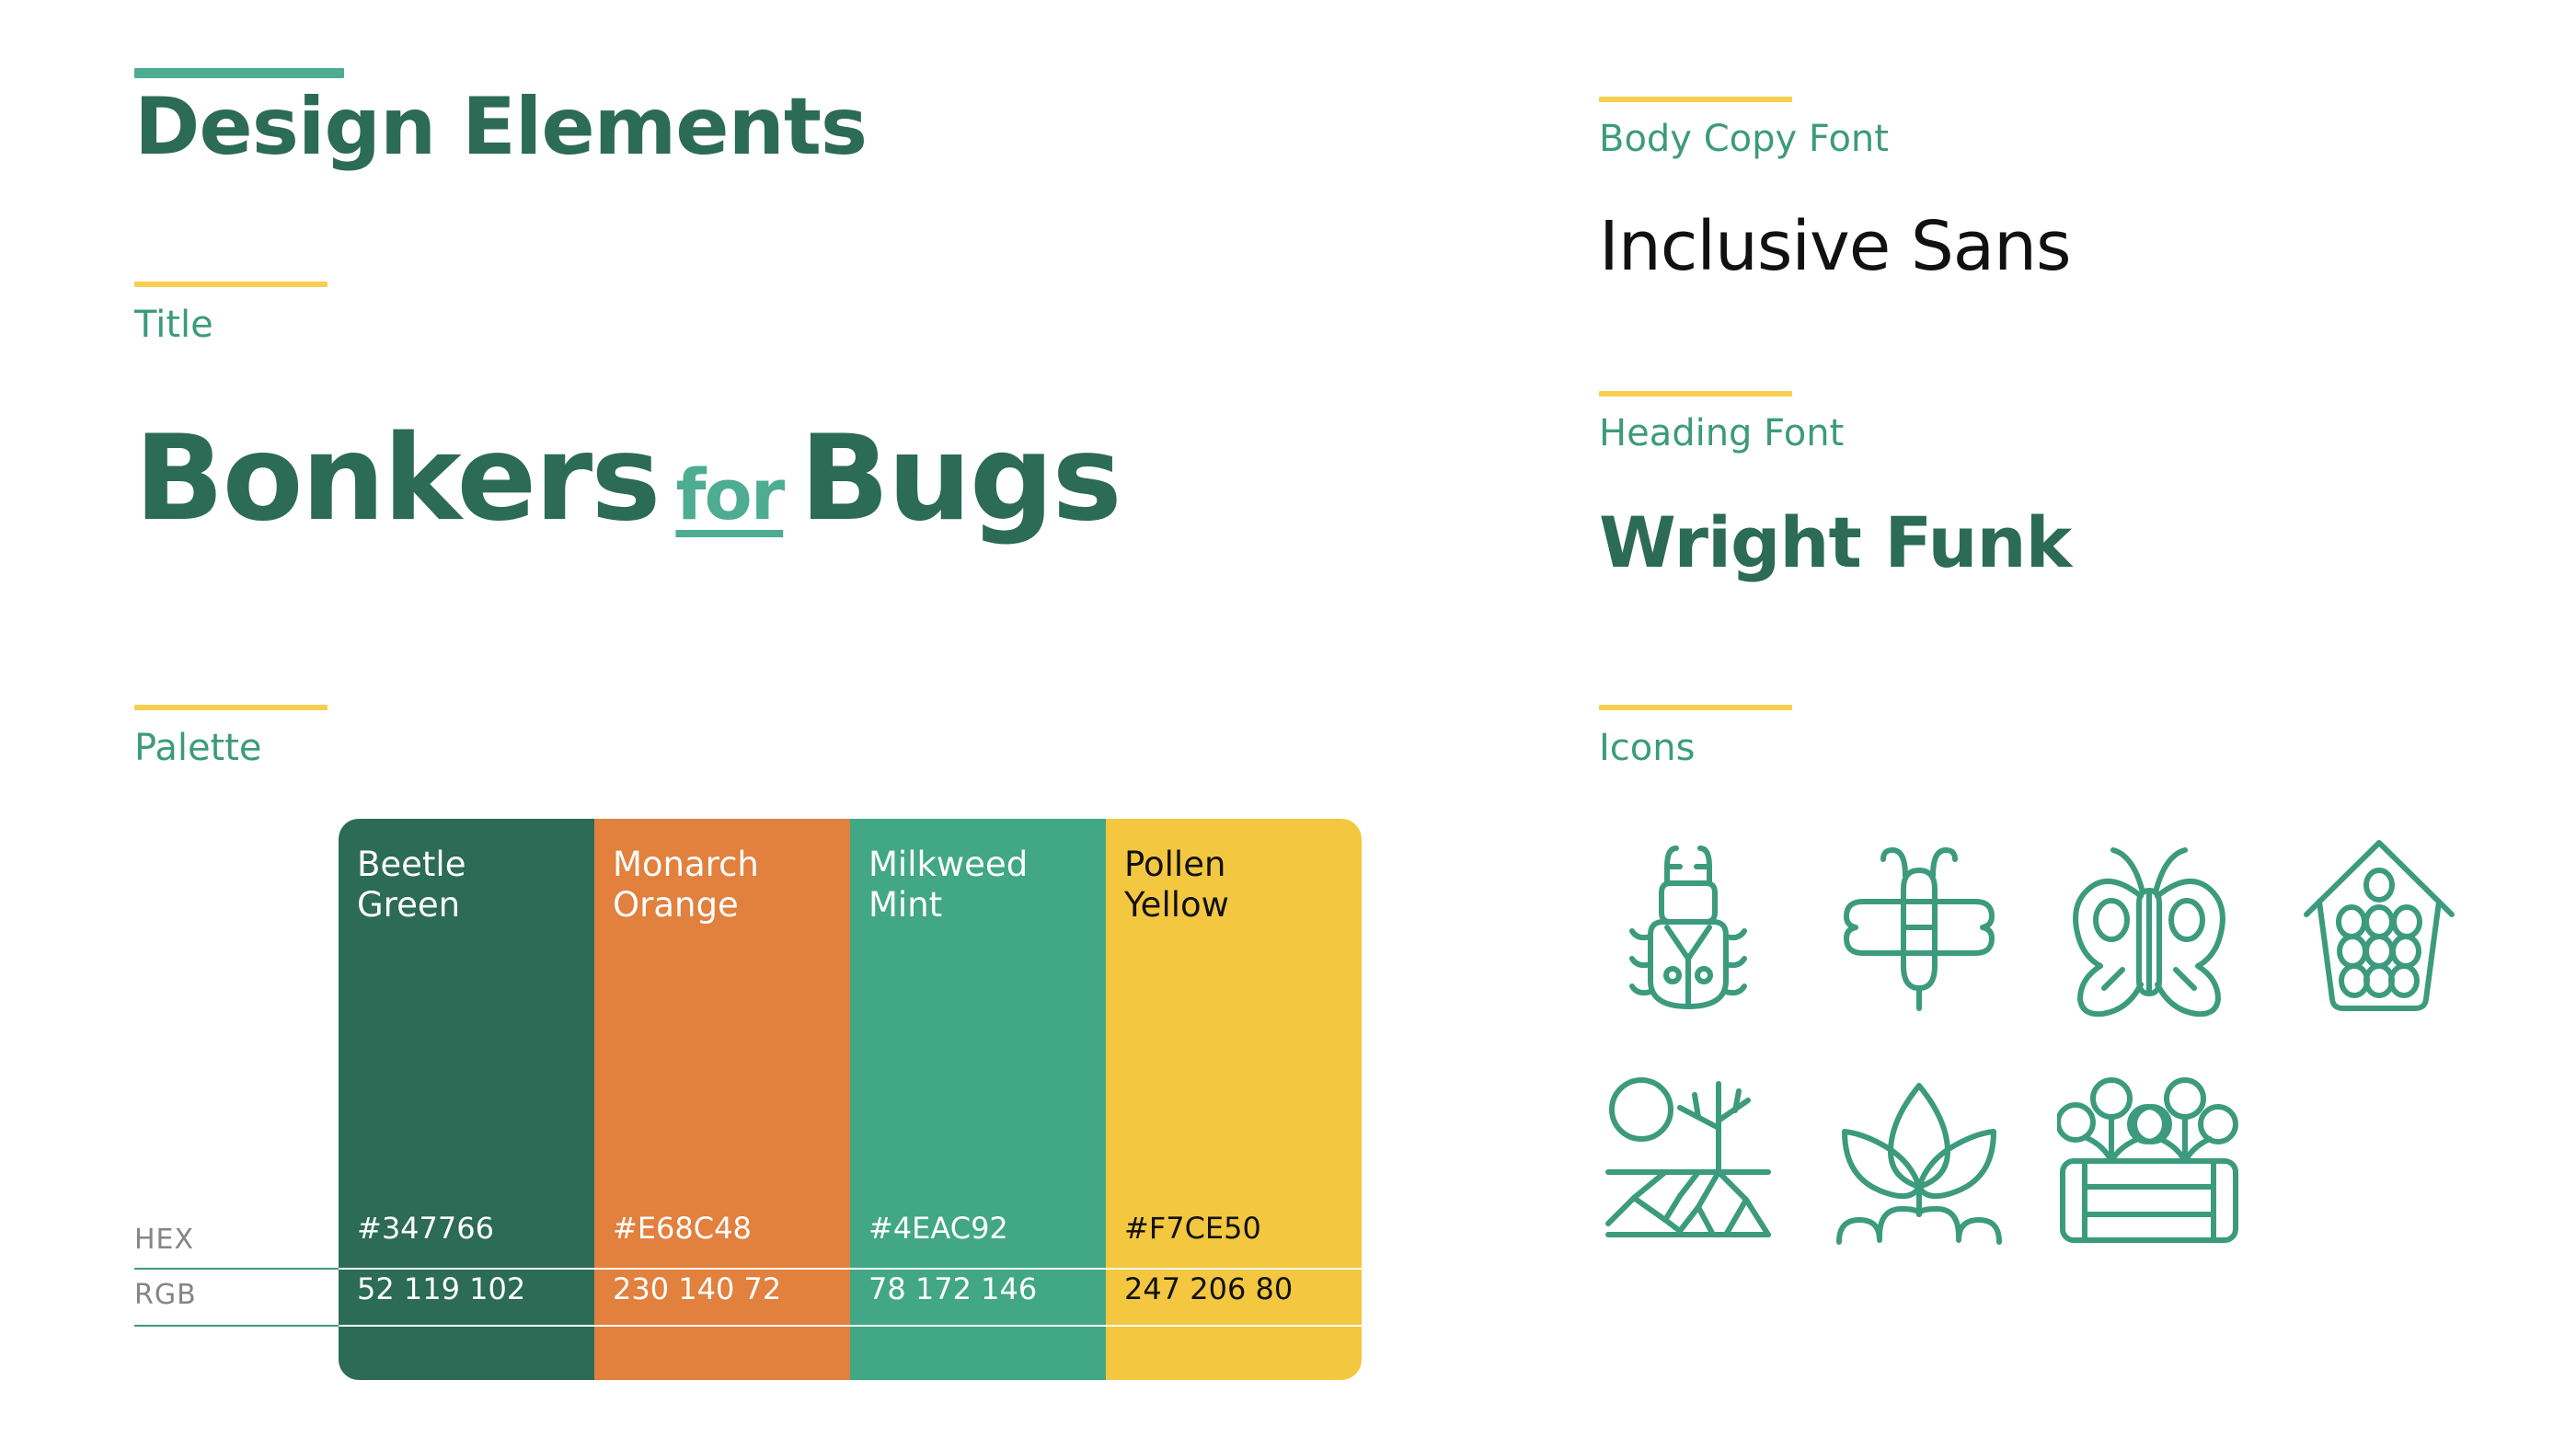 The height and width of the screenshot is (1449, 2576). I want to click on palette-row-label-hex: HEX, so click(164, 1240).